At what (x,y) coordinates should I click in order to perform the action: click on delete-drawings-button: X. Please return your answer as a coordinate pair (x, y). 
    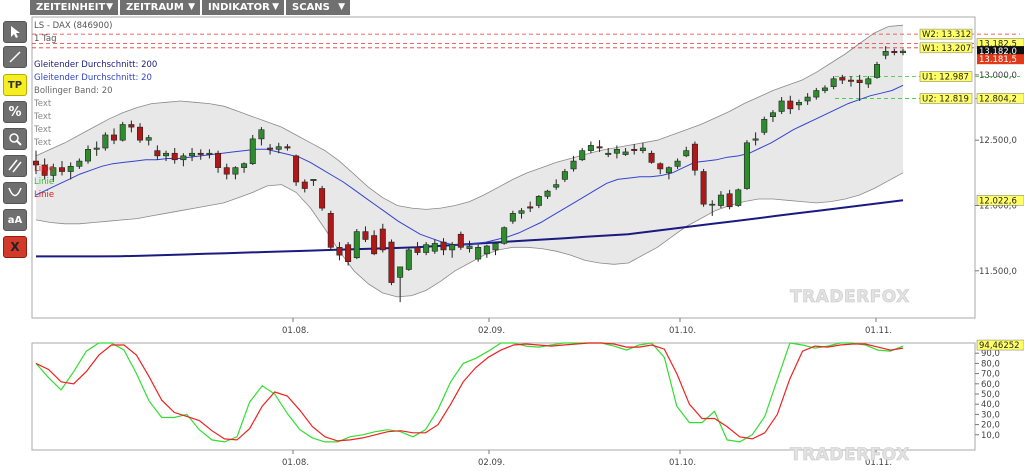
    Looking at the image, I should click on (15, 247).